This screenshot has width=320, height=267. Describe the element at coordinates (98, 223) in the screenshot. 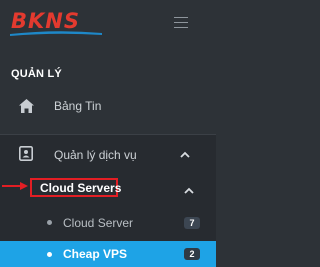

I see `subitem-label: Cloud Server` at that location.